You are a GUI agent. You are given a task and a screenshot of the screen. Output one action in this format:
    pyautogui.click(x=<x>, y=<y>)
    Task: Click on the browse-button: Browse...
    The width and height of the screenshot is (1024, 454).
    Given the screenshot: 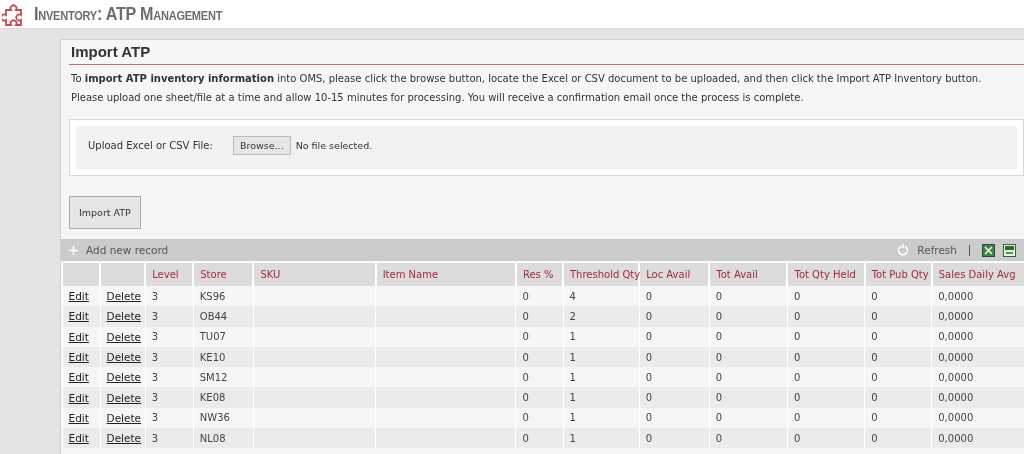 What is the action you would take?
    pyautogui.click(x=262, y=145)
    